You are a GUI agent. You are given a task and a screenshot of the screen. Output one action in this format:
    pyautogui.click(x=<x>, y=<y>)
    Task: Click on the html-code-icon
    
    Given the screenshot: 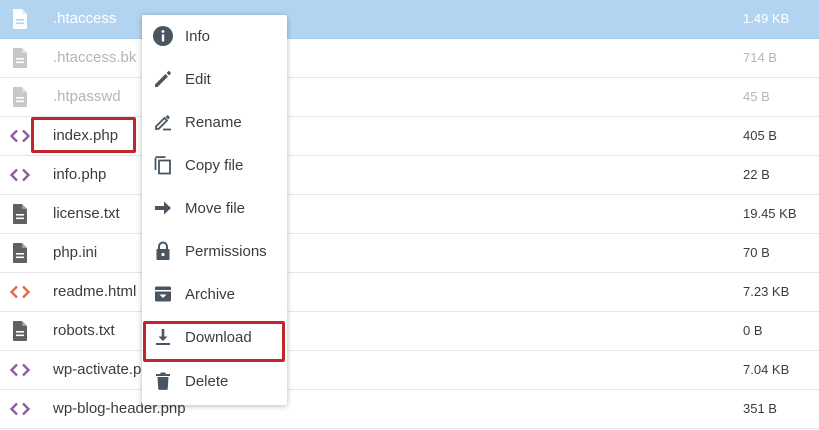 What is the action you would take?
    pyautogui.click(x=20, y=292)
    